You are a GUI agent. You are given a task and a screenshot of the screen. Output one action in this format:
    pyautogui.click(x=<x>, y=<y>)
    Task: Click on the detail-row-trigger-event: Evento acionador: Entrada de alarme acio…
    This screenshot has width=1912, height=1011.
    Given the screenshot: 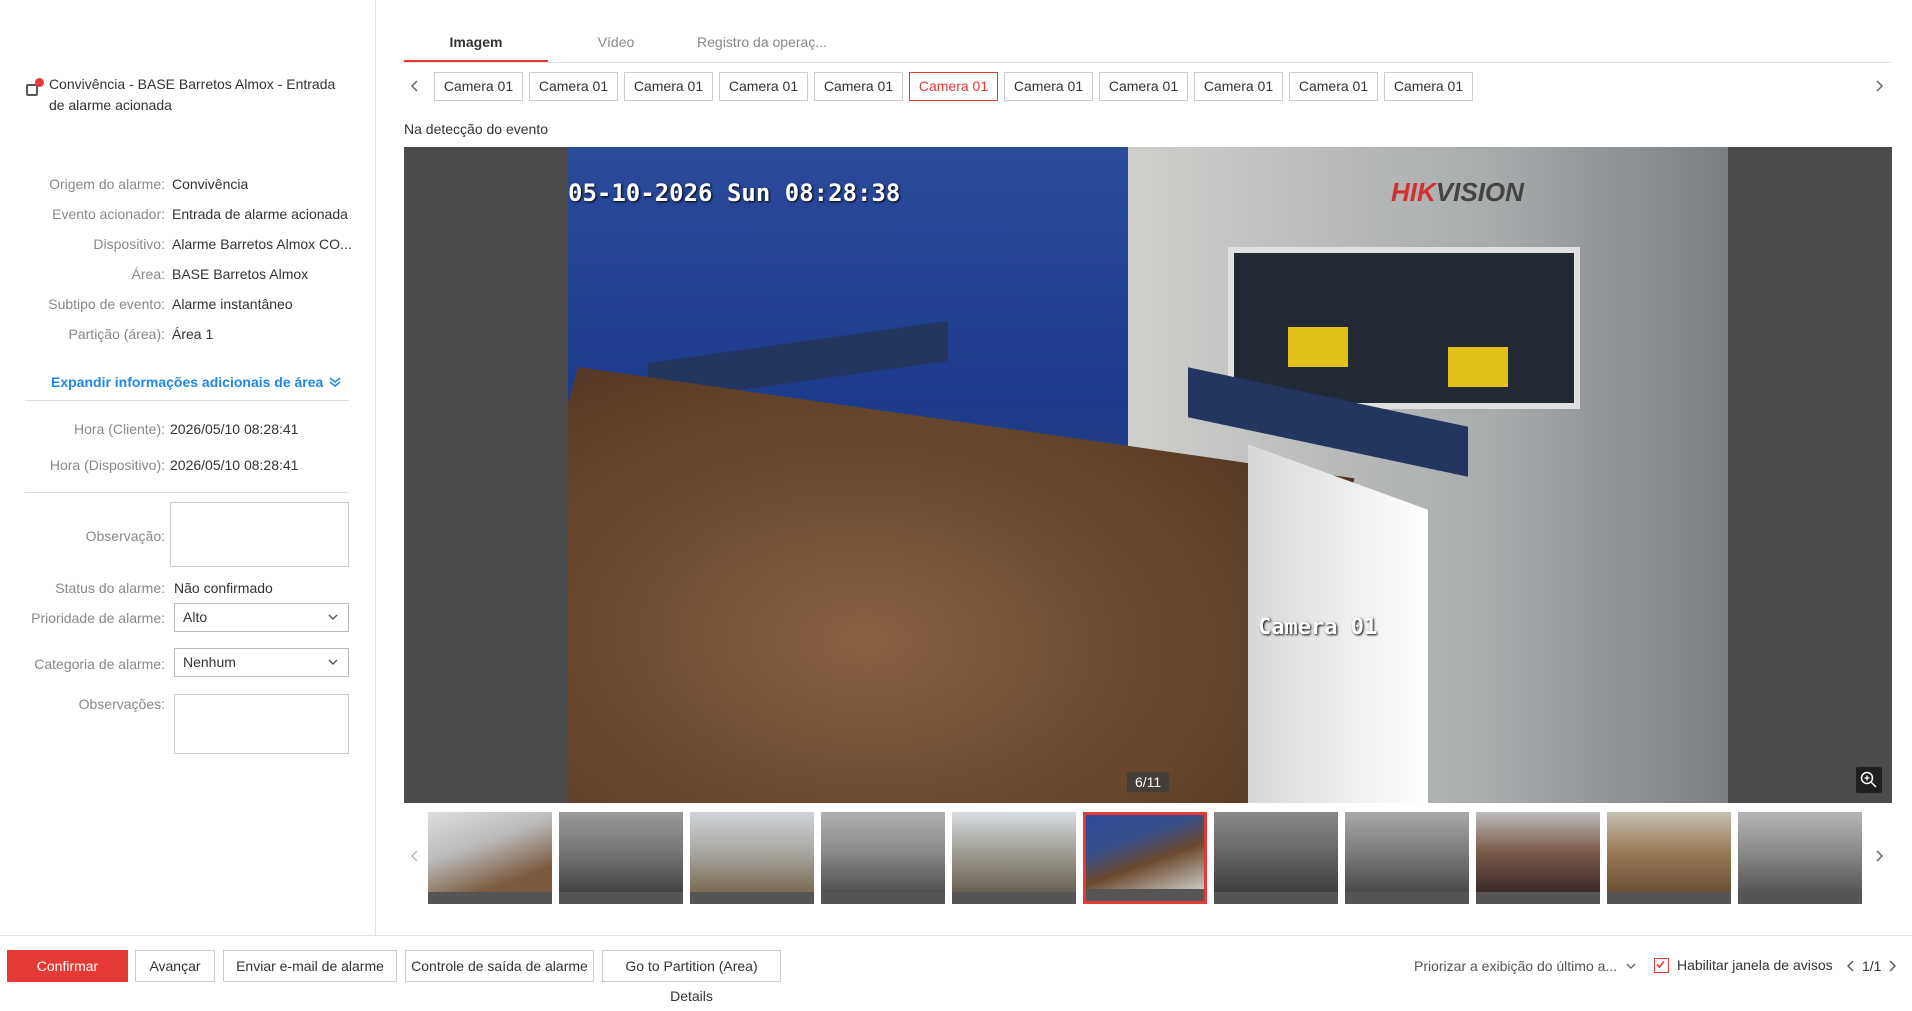 What is the action you would take?
    pyautogui.click(x=175, y=214)
    